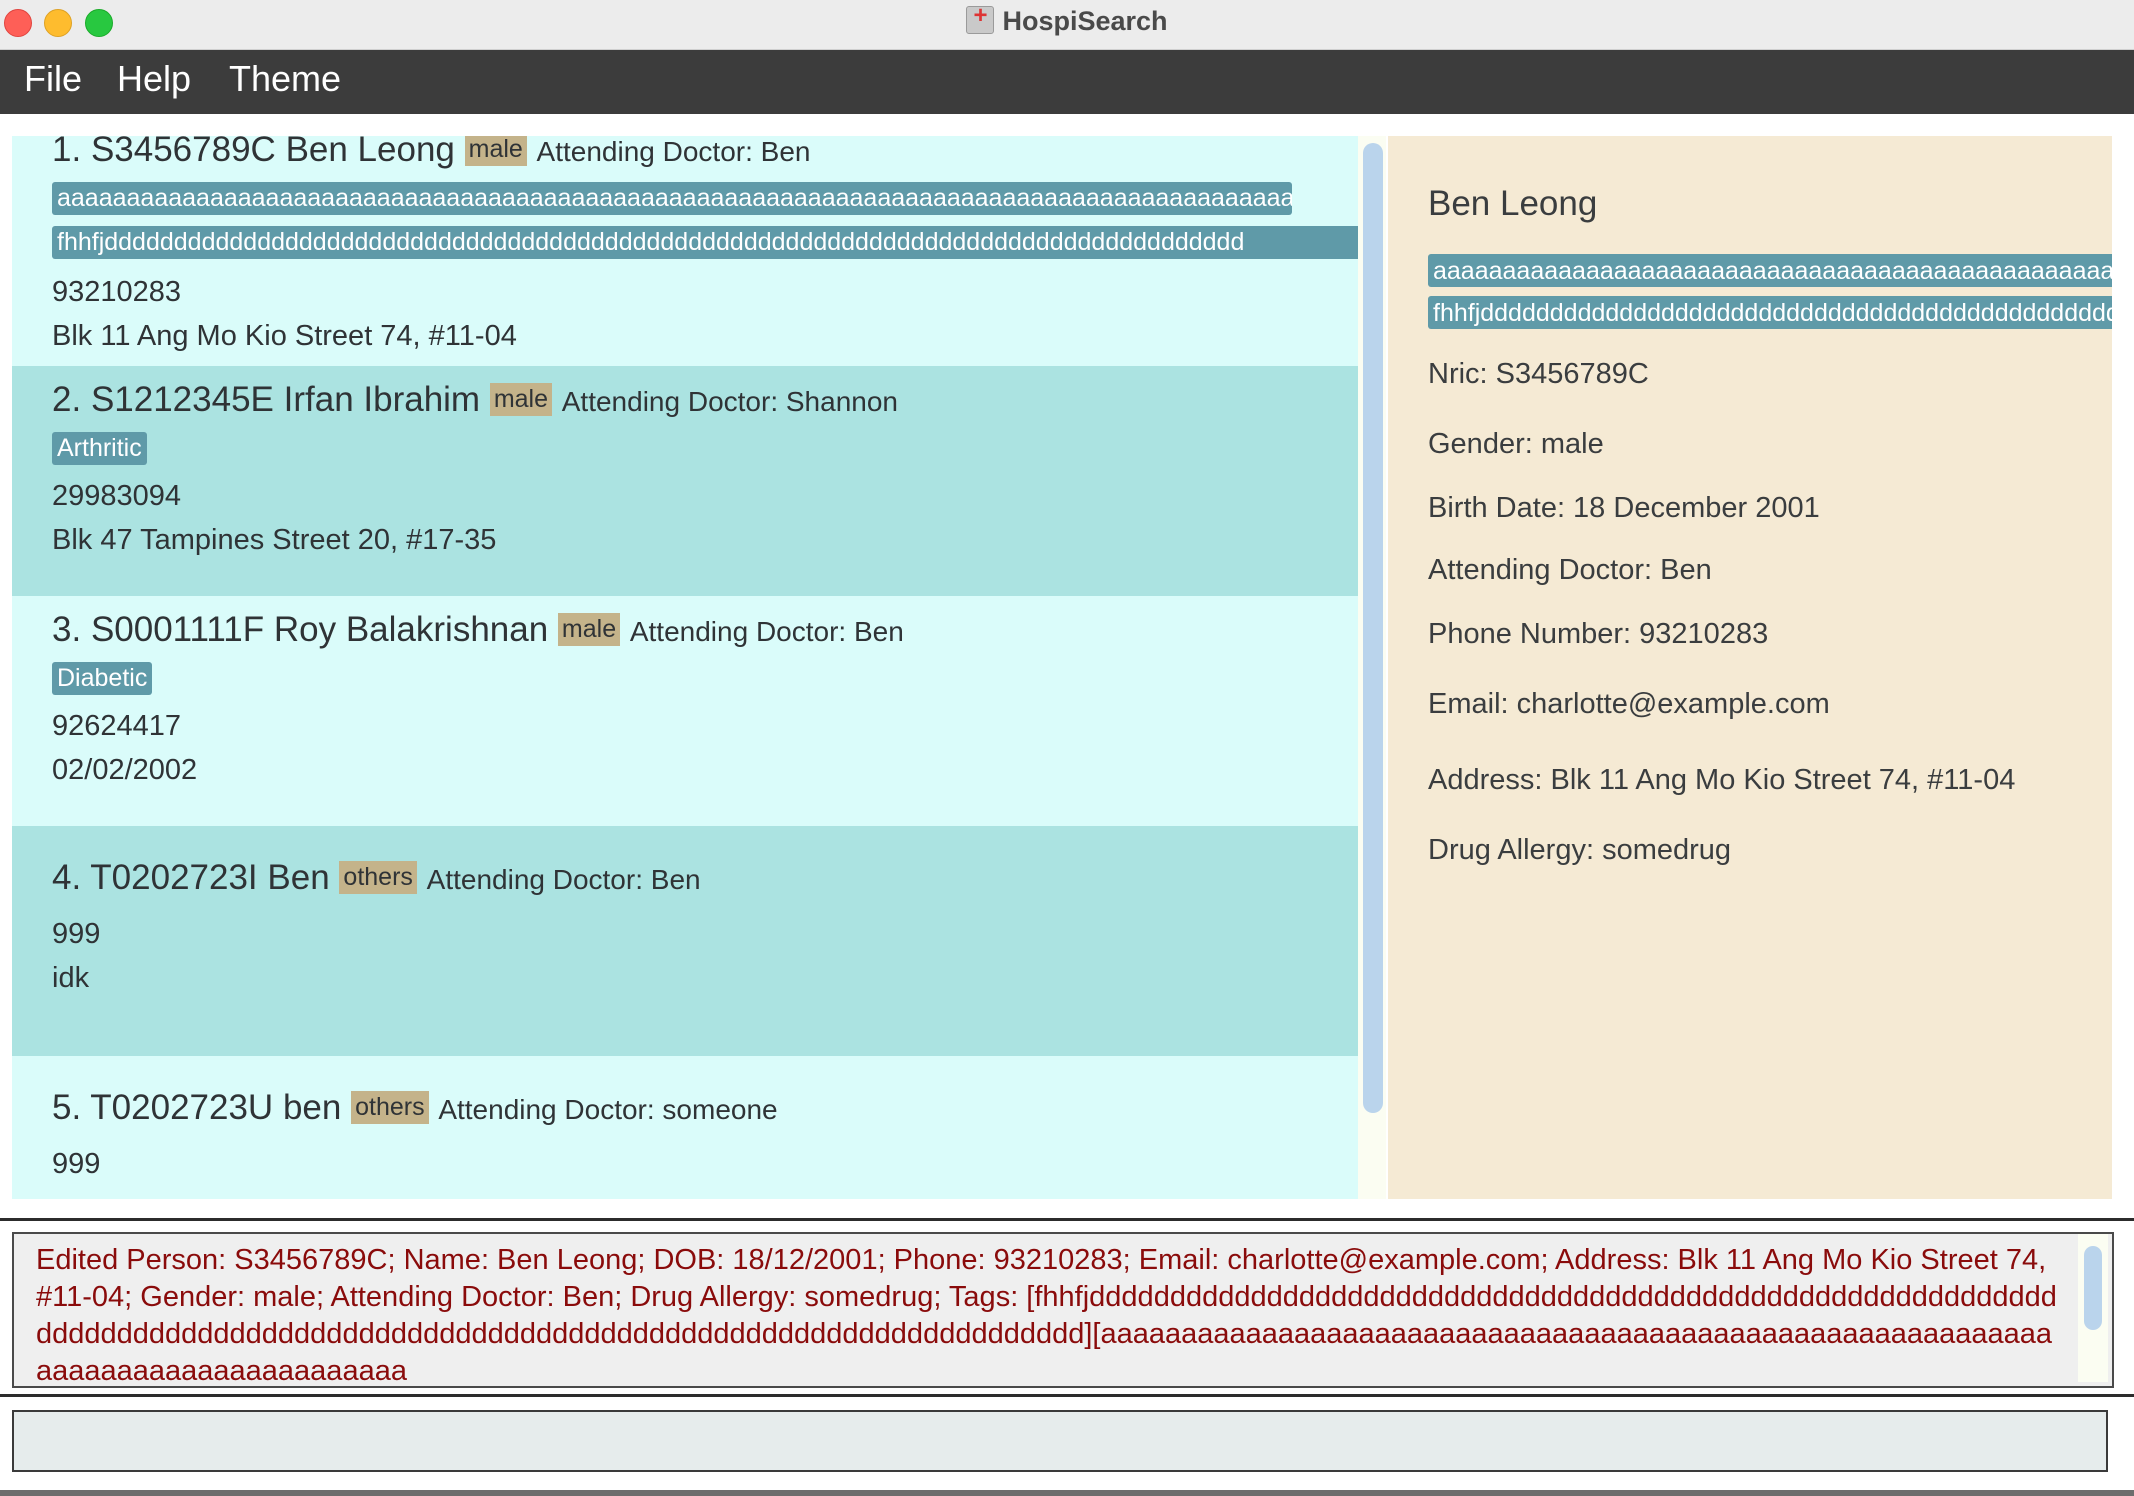 The height and width of the screenshot is (1496, 2134). I want to click on person-nric: S1212345E, so click(182, 399).